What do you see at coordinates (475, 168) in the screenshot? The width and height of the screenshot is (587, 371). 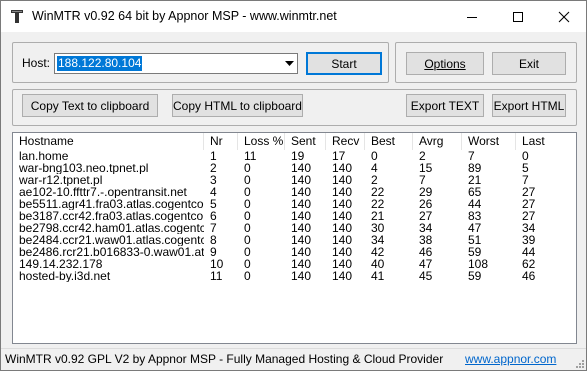 I see `cell-worst: 89` at bounding box center [475, 168].